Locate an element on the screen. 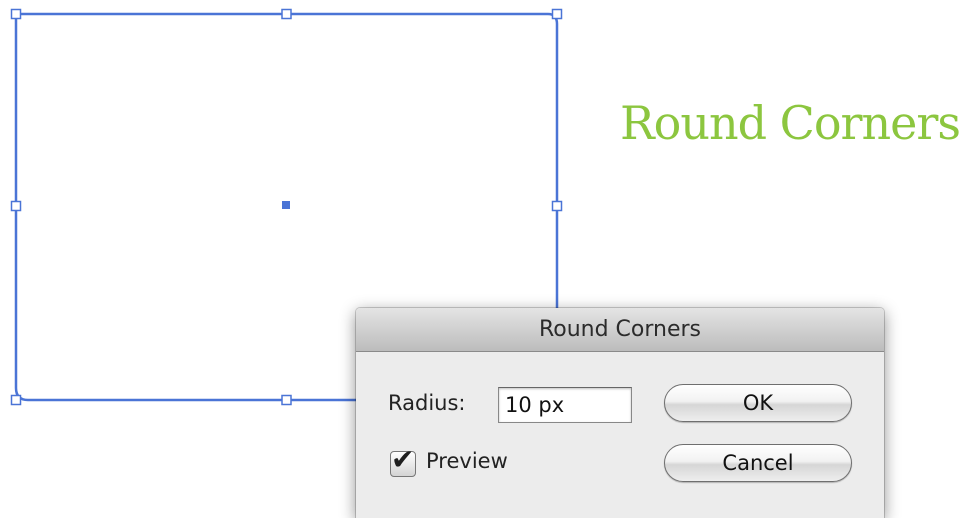 This screenshot has height=518, width=961. center-point-marker is located at coordinates (286, 205).